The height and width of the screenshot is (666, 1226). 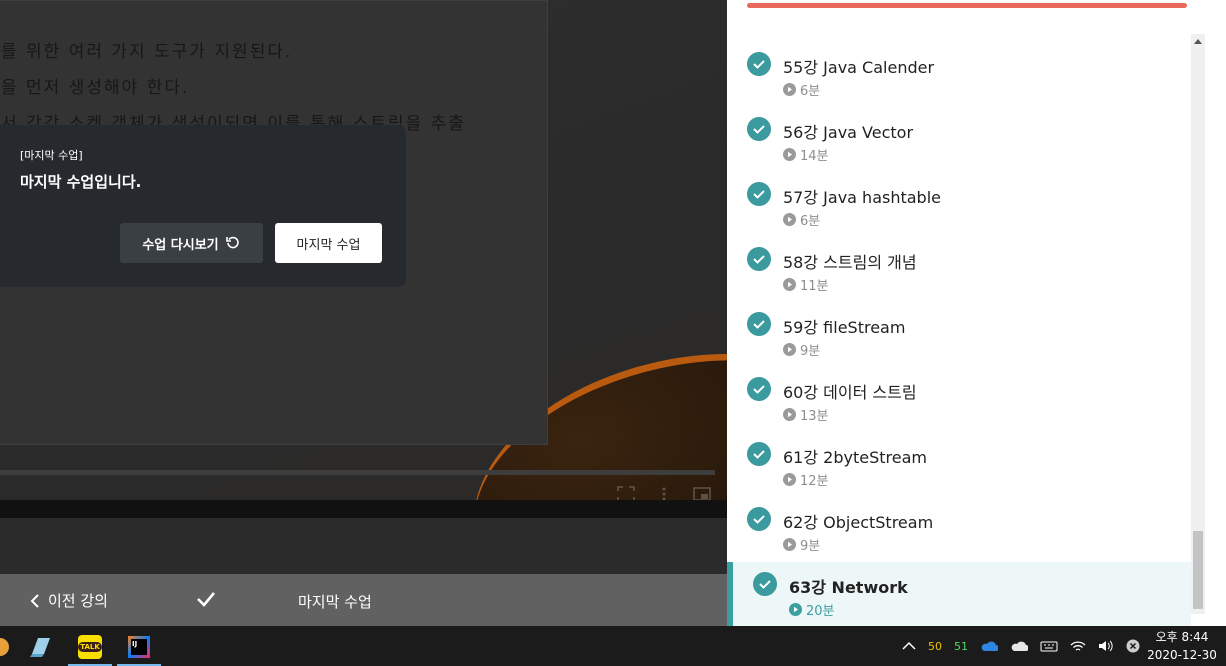 What do you see at coordinates (232, 242) in the screenshot?
I see `replay-icon` at bounding box center [232, 242].